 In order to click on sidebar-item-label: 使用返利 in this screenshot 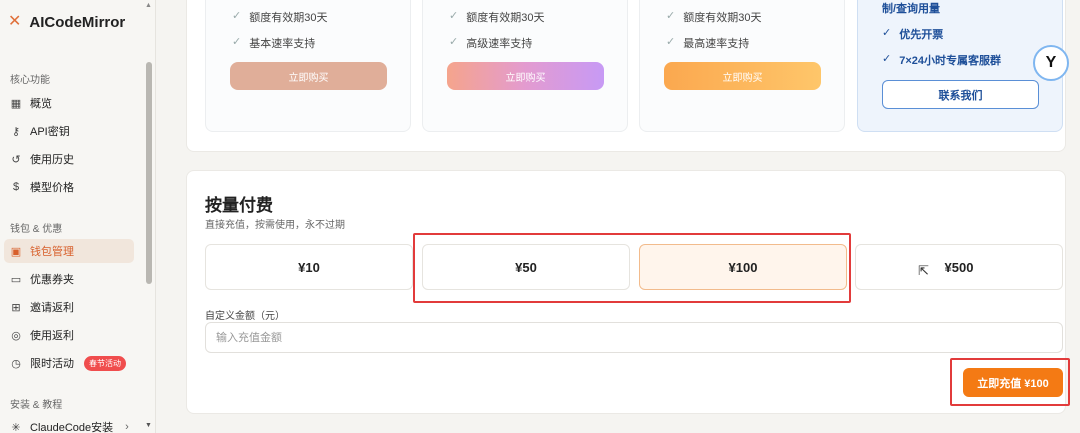, I will do `click(52, 336)`.